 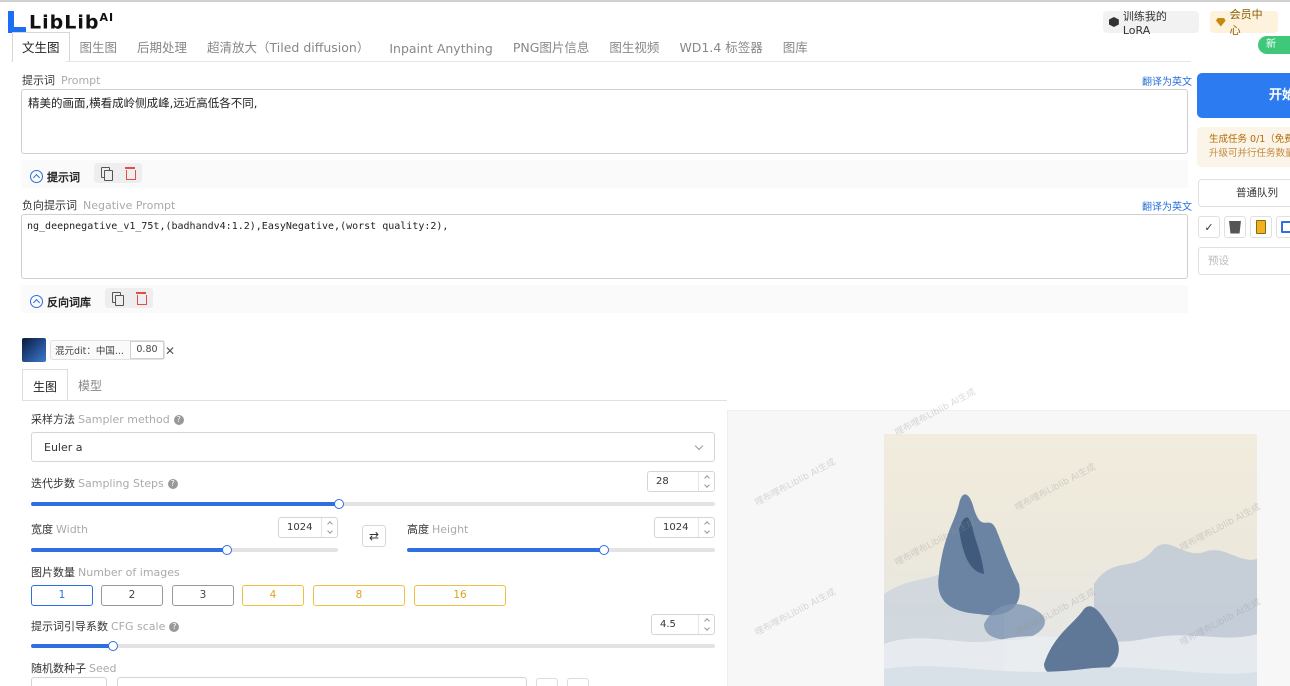 I want to click on normal-queue-button: 普通队列, so click(x=1244, y=193).